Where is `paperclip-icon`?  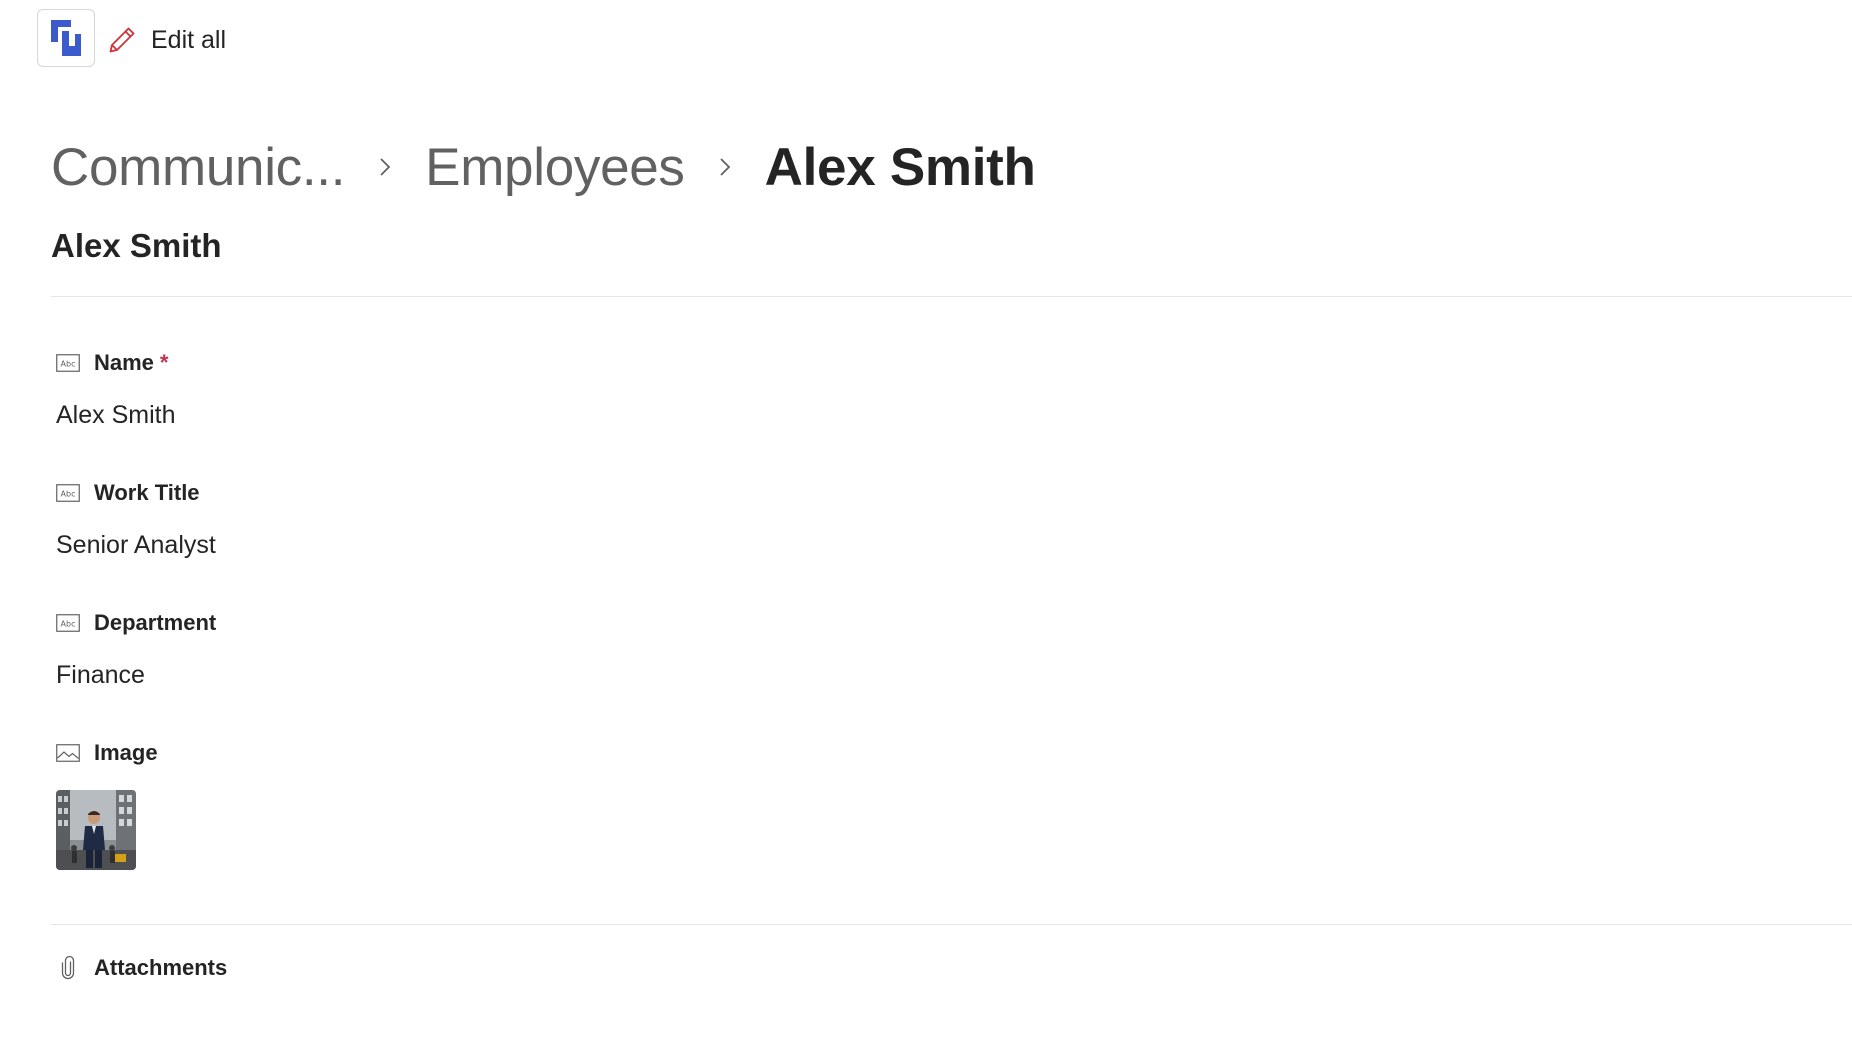 paperclip-icon is located at coordinates (68, 968).